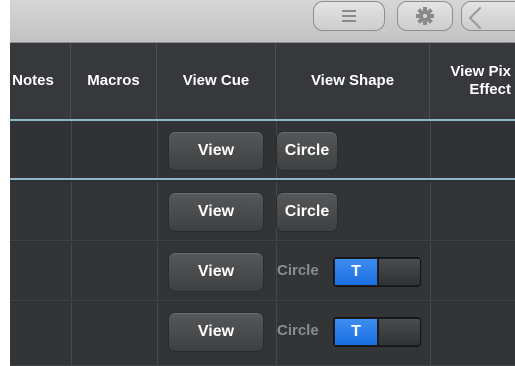  I want to click on gear-icon, so click(425, 16).